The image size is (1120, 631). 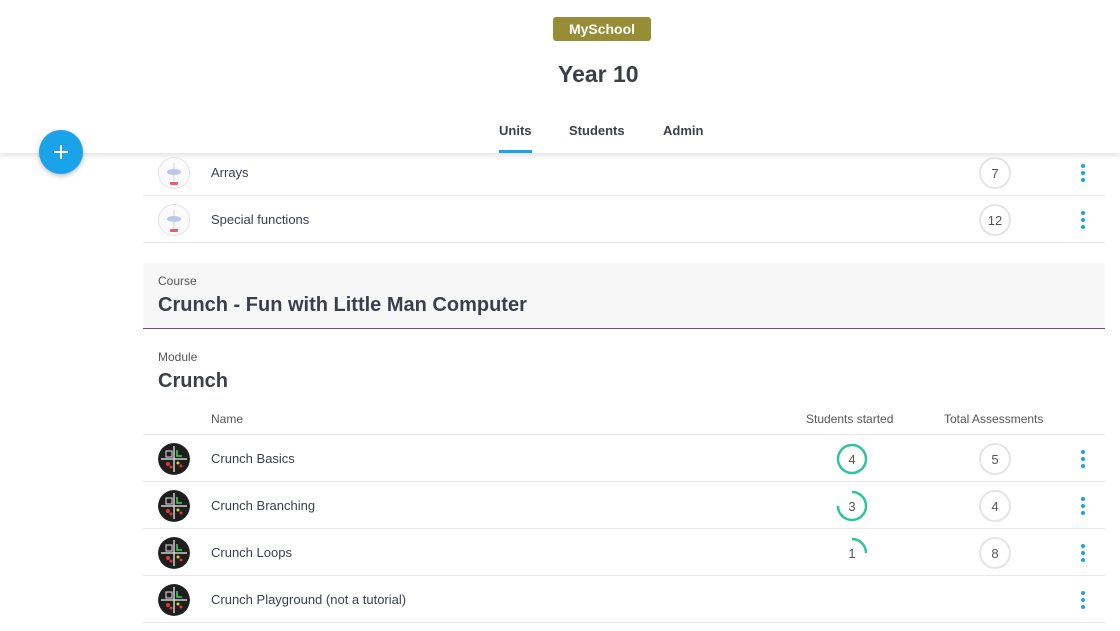 I want to click on students-started-progress: 4, so click(x=852, y=459).